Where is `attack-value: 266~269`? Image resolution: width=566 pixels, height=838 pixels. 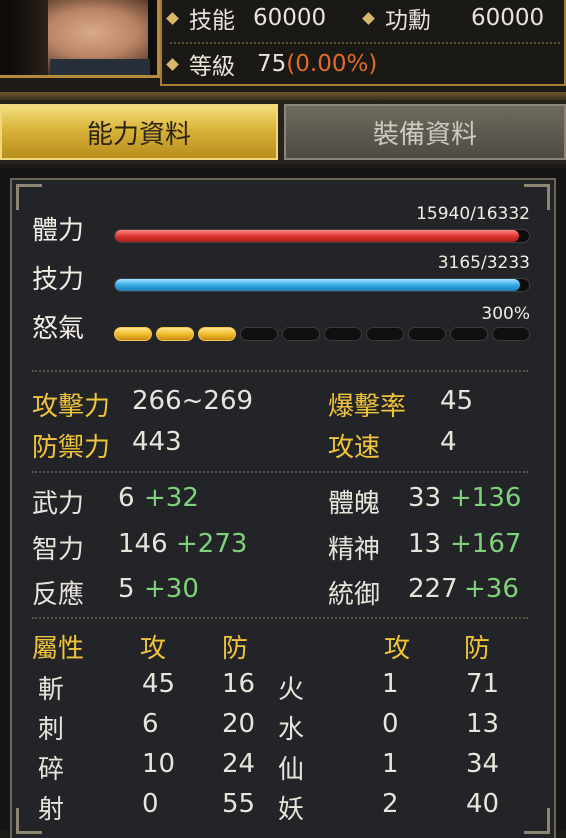 attack-value: 266~269 is located at coordinates (193, 401).